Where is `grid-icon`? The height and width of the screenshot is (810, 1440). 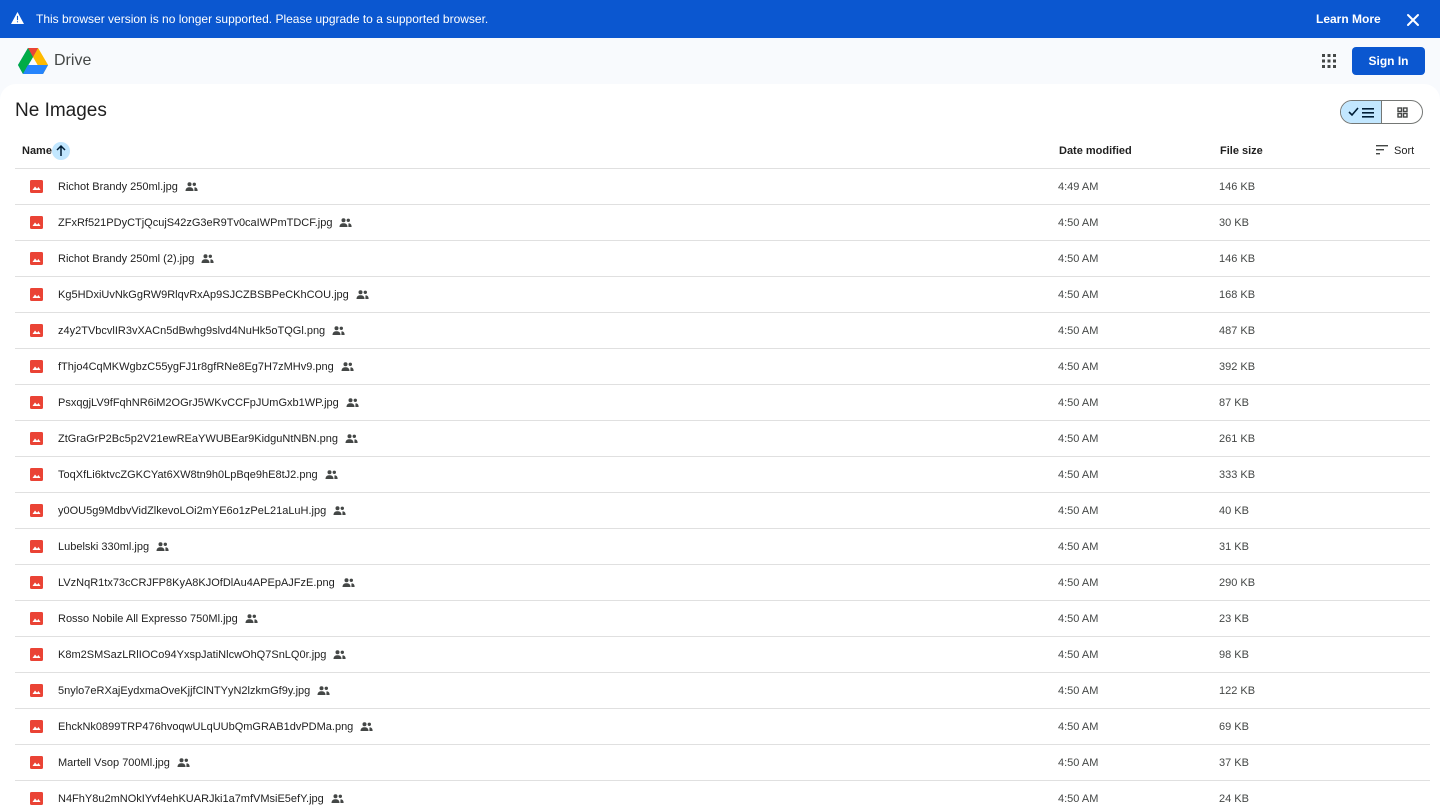
grid-icon is located at coordinates (1402, 112).